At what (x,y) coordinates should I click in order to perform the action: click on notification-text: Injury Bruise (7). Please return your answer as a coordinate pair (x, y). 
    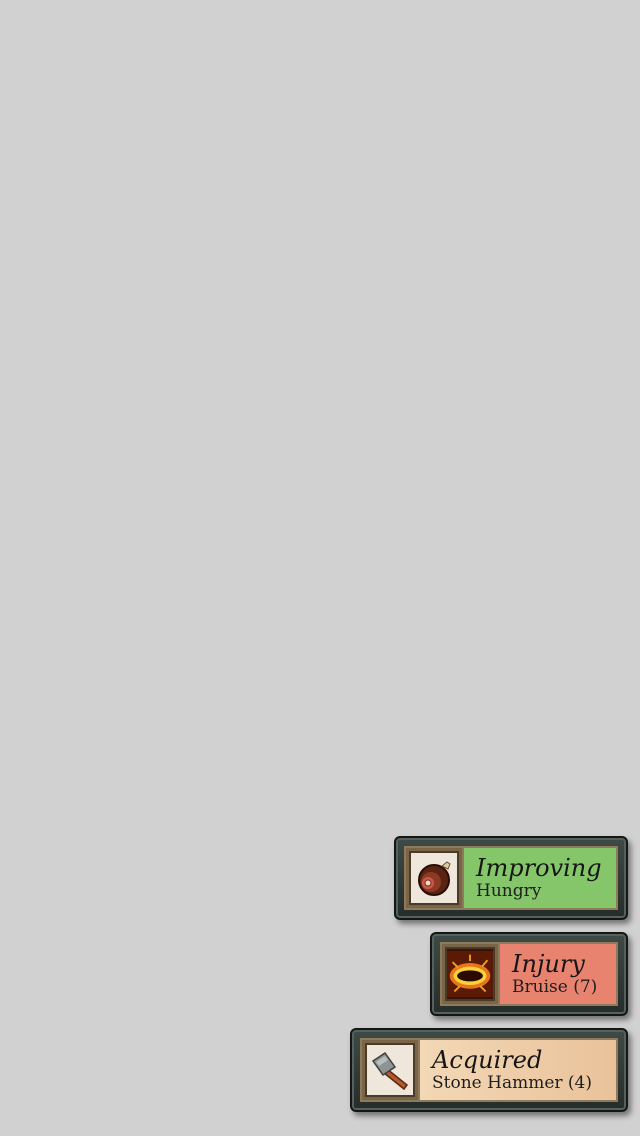
    Looking at the image, I should click on (558, 974).